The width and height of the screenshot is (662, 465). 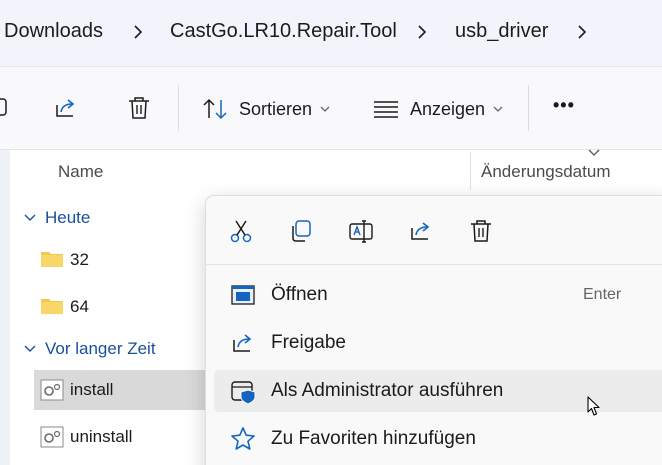 I want to click on view-list-icon, so click(x=386, y=109).